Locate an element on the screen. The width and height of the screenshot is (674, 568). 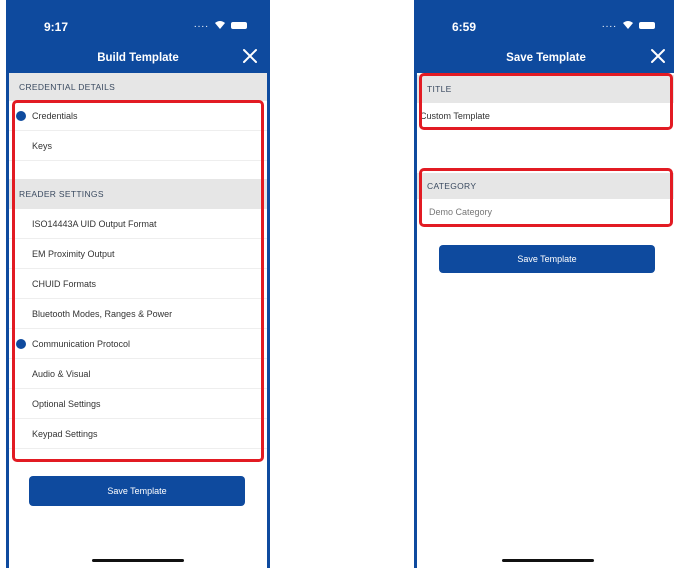
settings-row: Optional Settings is located at coordinates (138, 404).